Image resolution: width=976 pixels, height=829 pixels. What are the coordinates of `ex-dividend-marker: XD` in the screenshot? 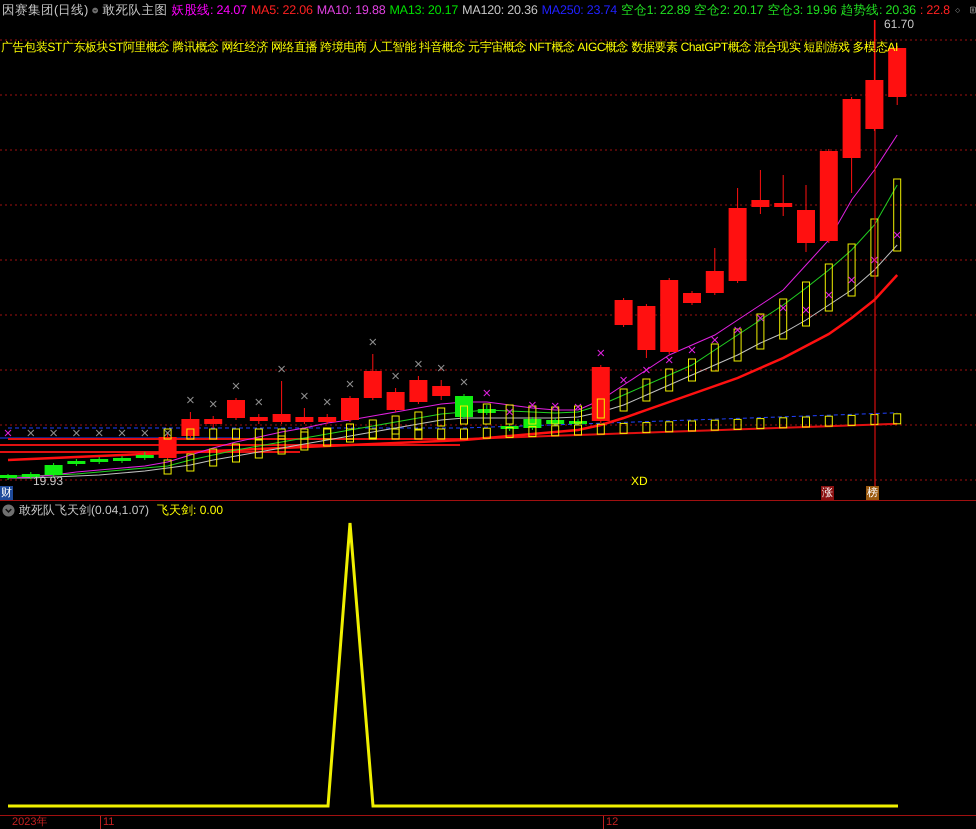 It's located at (639, 481).